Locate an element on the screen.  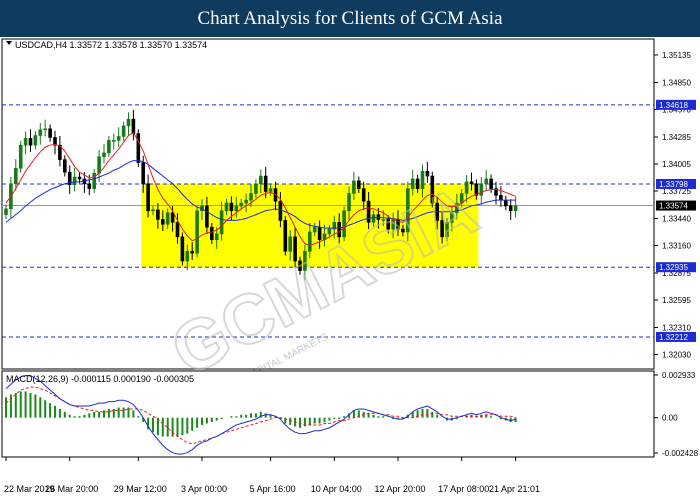
macd-tick-label: 0.00 is located at coordinates (670, 418).